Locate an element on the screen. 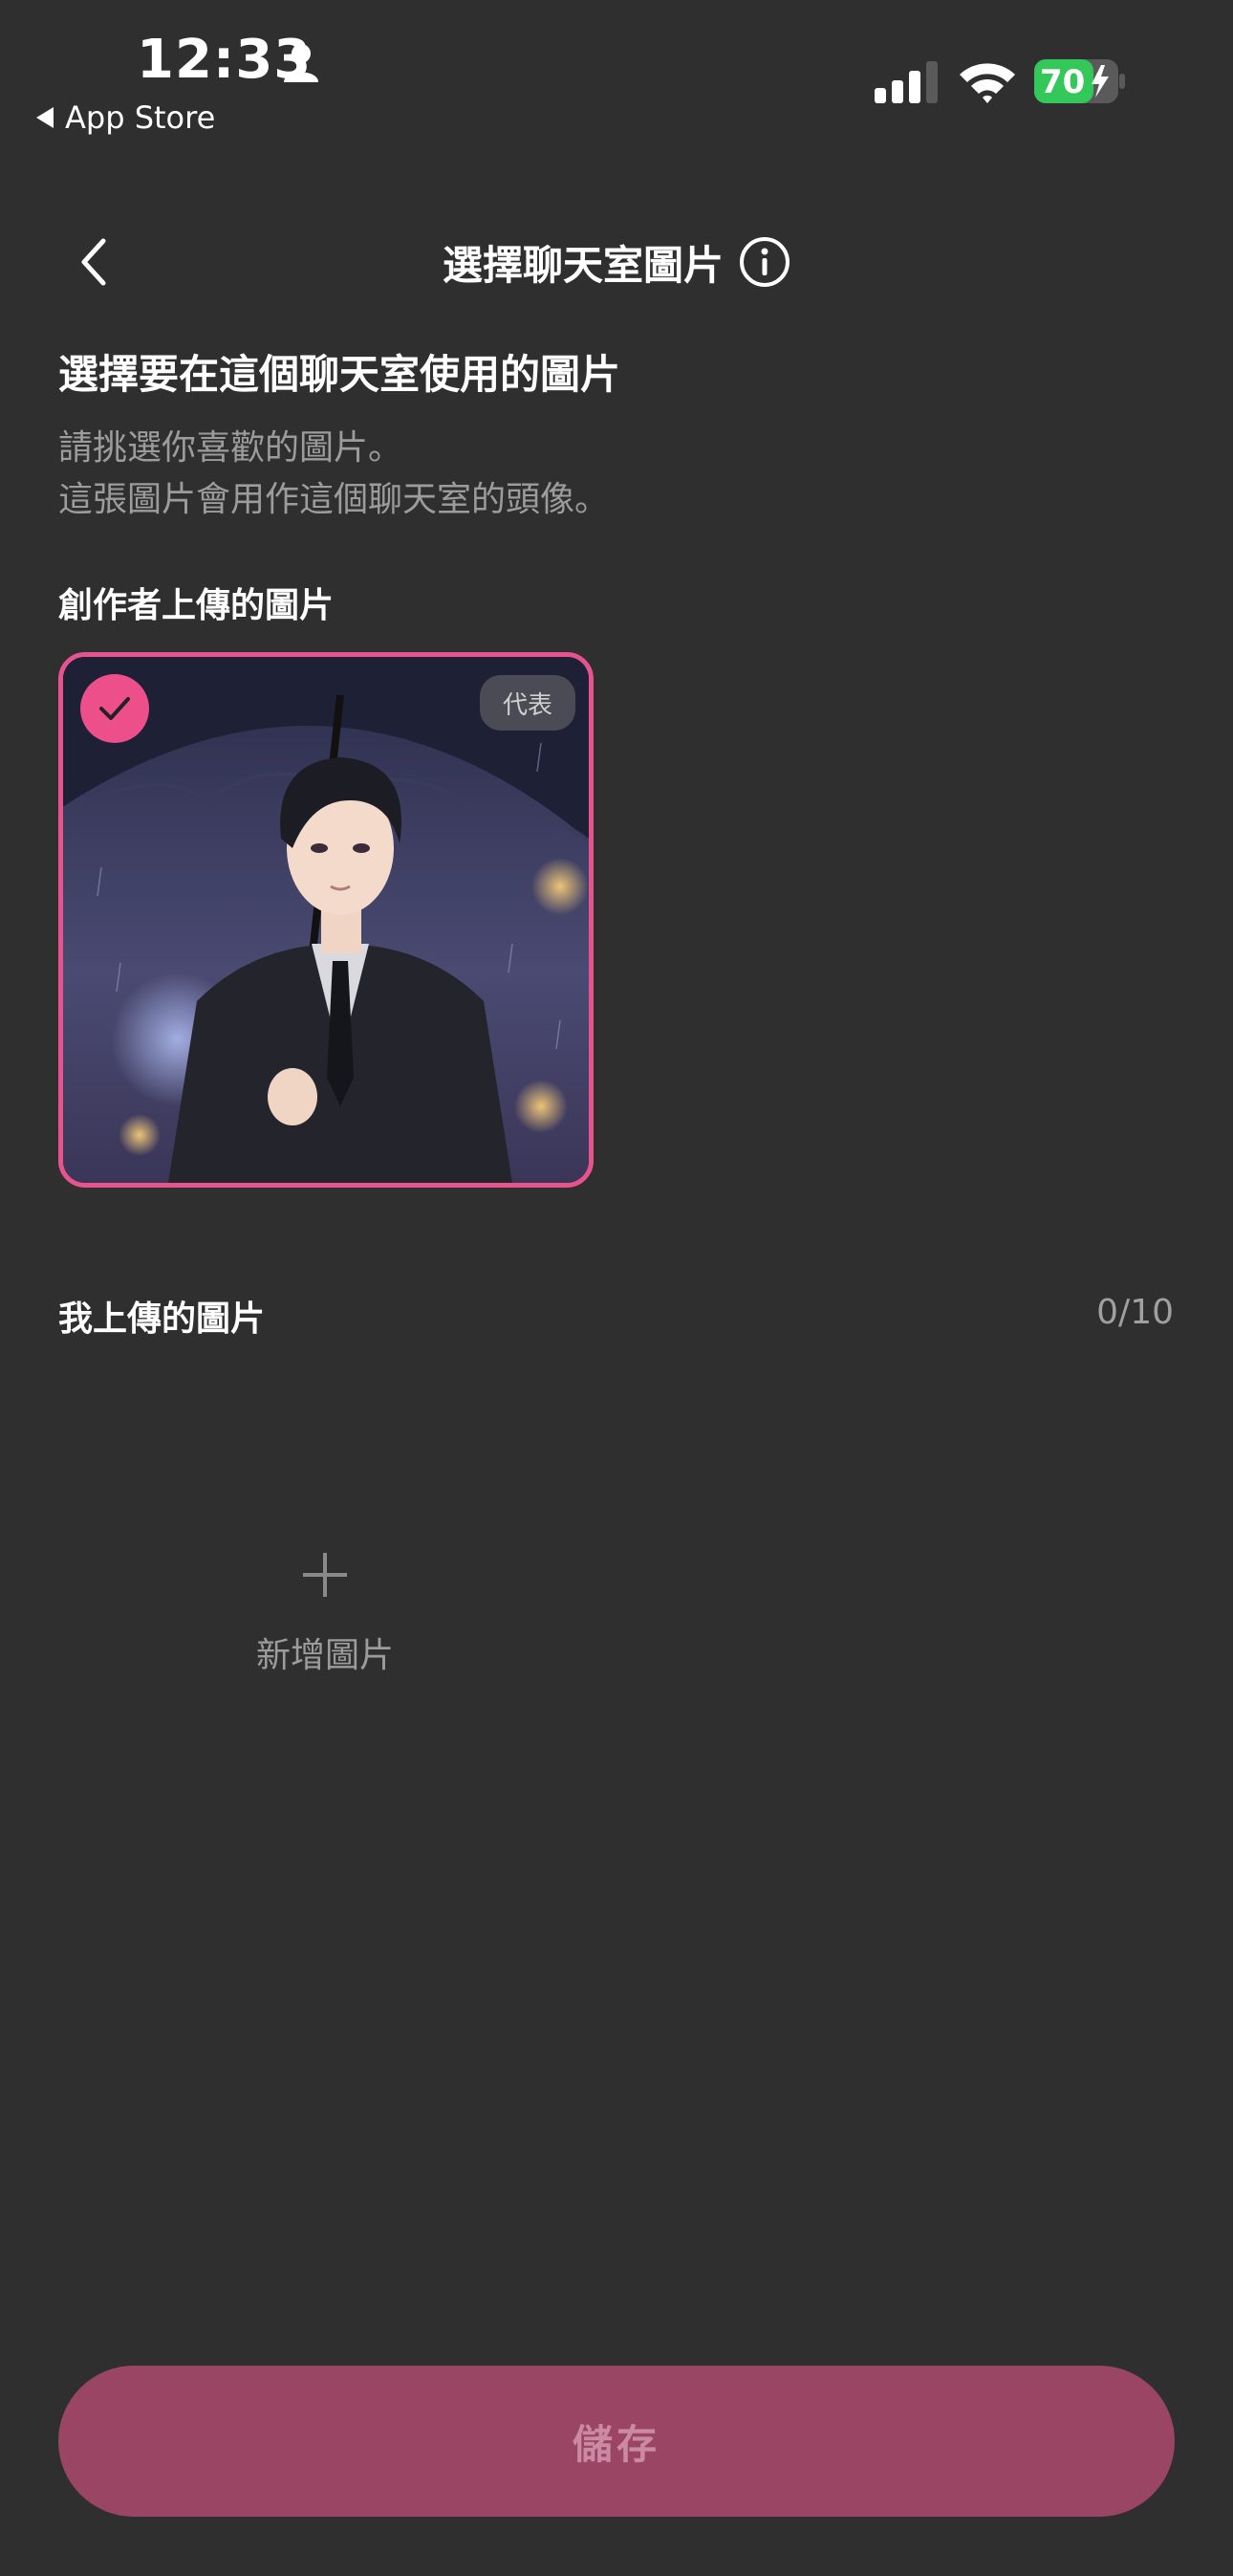  checkmark-icon is located at coordinates (114, 708).